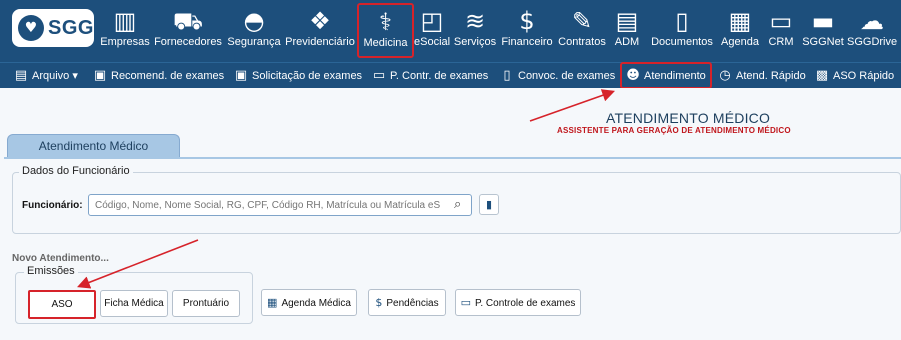 This screenshot has height=340, width=901. Describe the element at coordinates (320, 21) in the screenshot. I see `handshake-icon: ❖` at that location.